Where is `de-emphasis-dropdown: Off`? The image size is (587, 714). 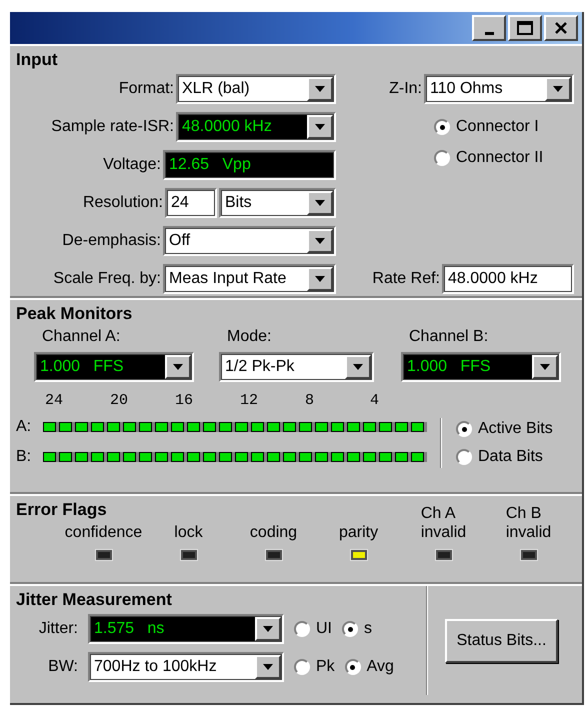 de-emphasis-dropdown: Off is located at coordinates (249, 241).